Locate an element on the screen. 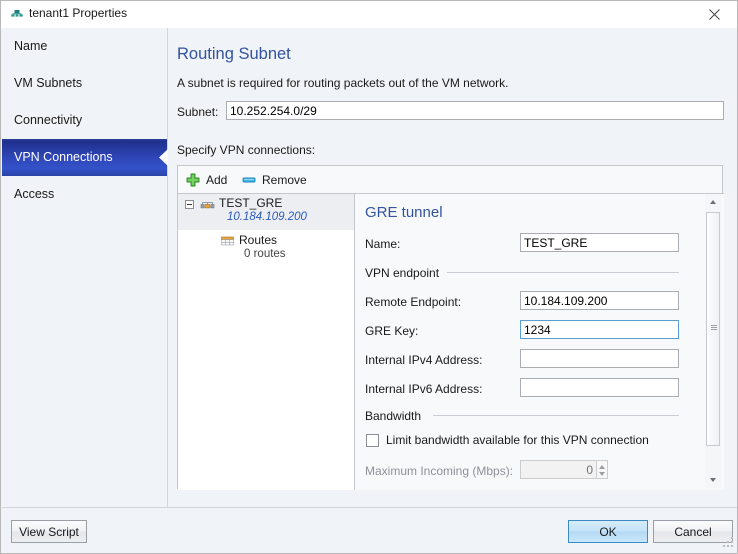 The width and height of the screenshot is (738, 554). detail-scrollbar is located at coordinates (713, 341).